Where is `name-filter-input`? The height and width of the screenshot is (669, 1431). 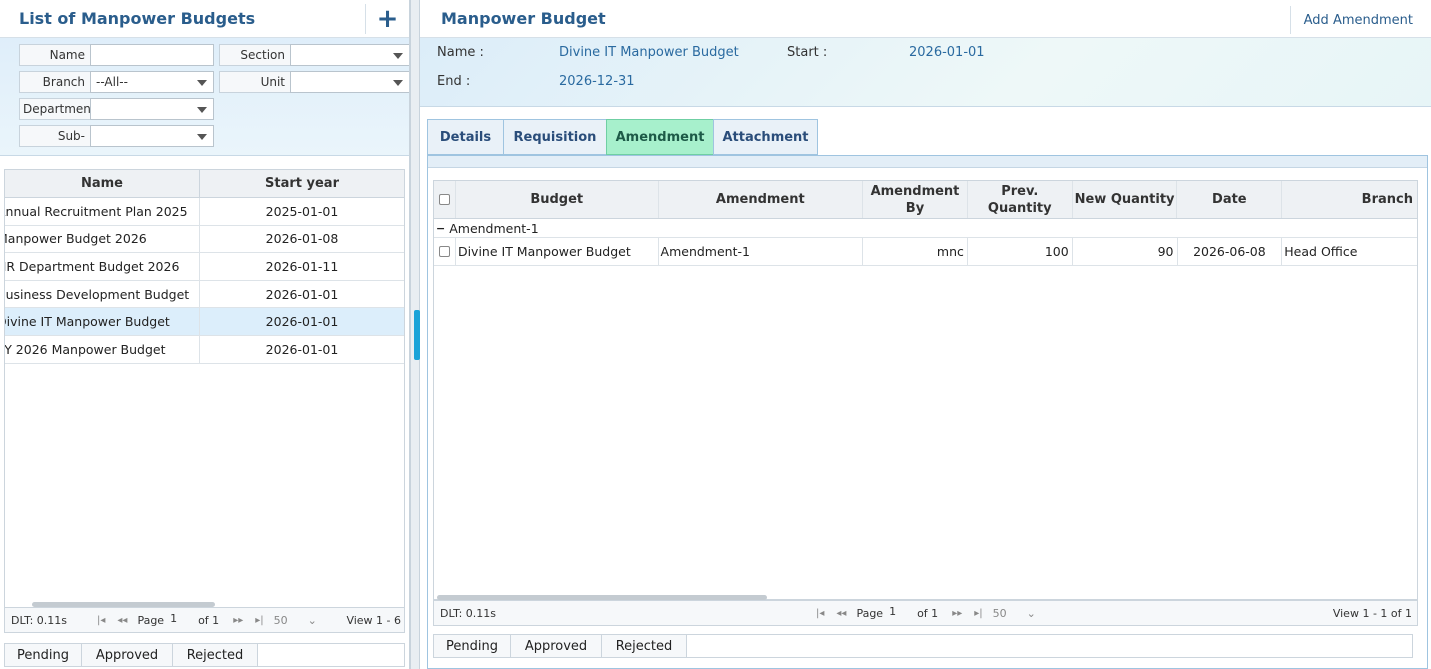 name-filter-input is located at coordinates (152, 55).